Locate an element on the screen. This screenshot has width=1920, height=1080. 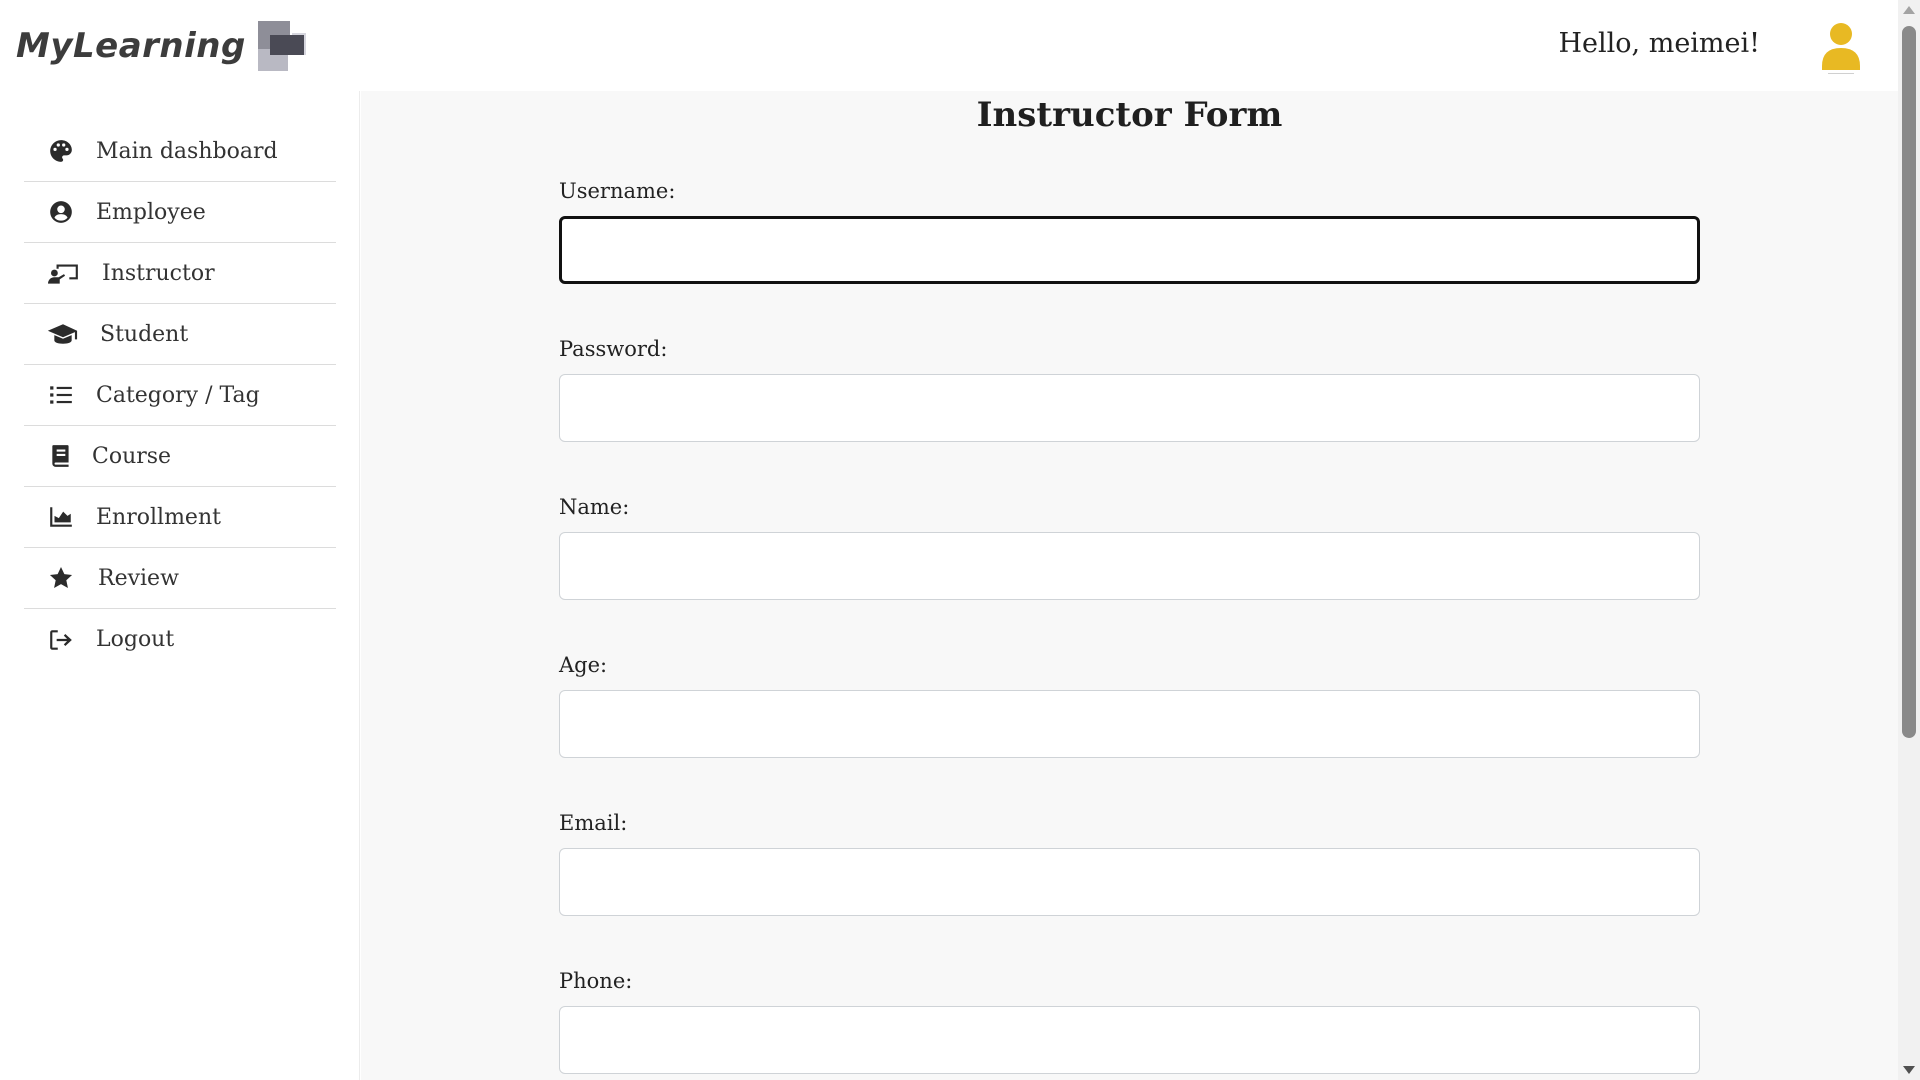
phone-input is located at coordinates (1129, 1040).